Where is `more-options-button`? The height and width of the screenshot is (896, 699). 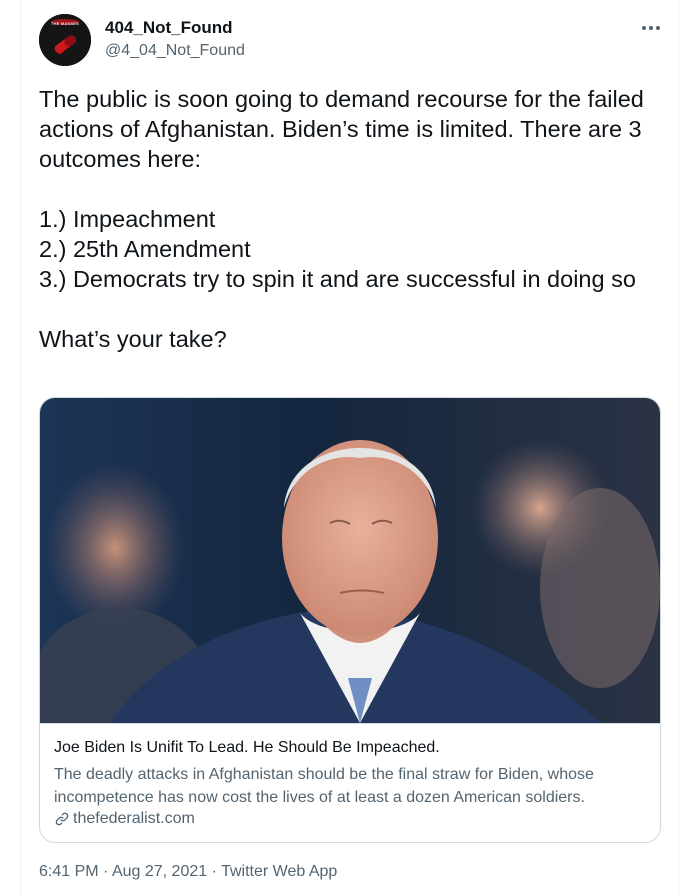
more-options-button is located at coordinates (651, 28).